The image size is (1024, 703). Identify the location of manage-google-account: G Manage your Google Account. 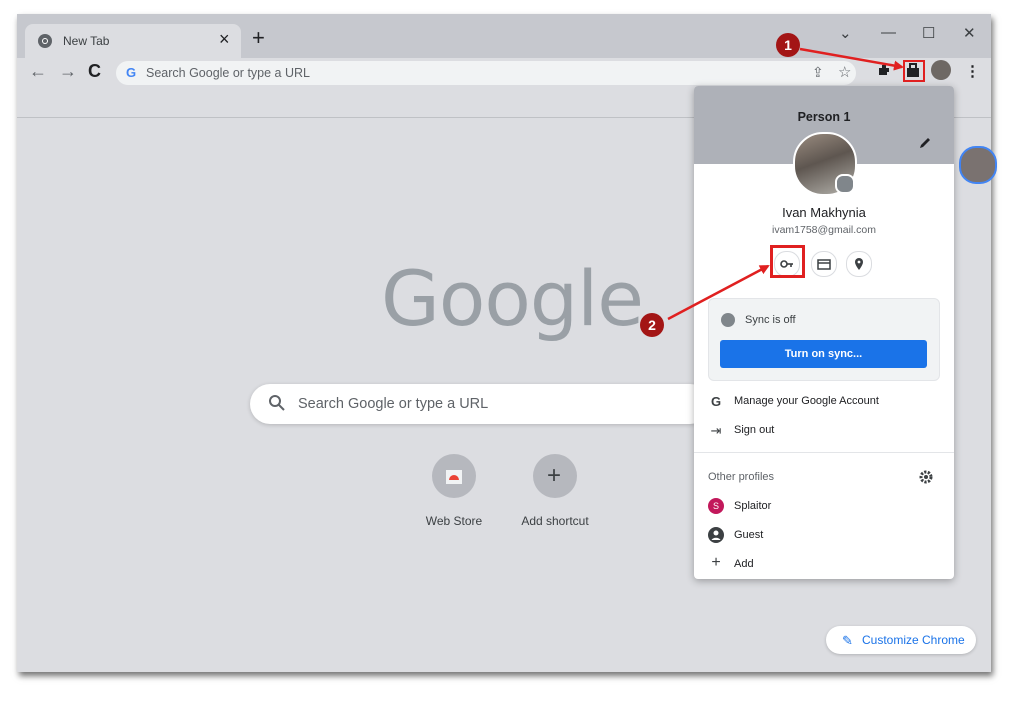
(823, 402).